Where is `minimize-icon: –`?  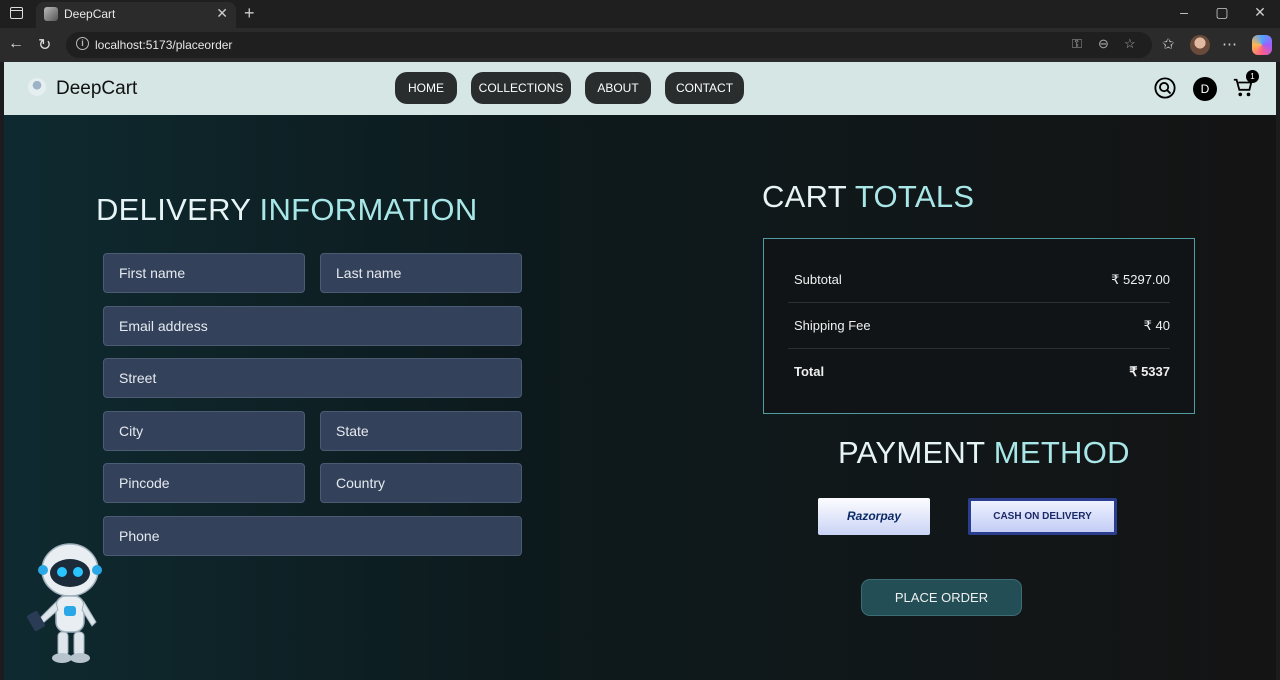 minimize-icon: – is located at coordinates (1184, 12).